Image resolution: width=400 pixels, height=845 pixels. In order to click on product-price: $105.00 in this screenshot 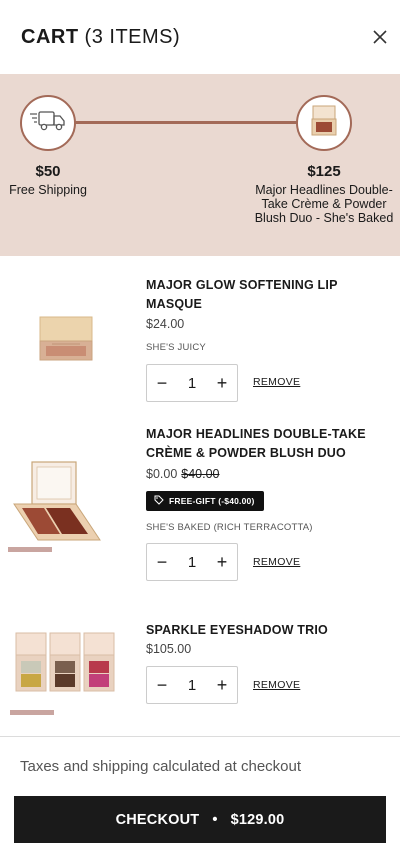, I will do `click(168, 649)`.